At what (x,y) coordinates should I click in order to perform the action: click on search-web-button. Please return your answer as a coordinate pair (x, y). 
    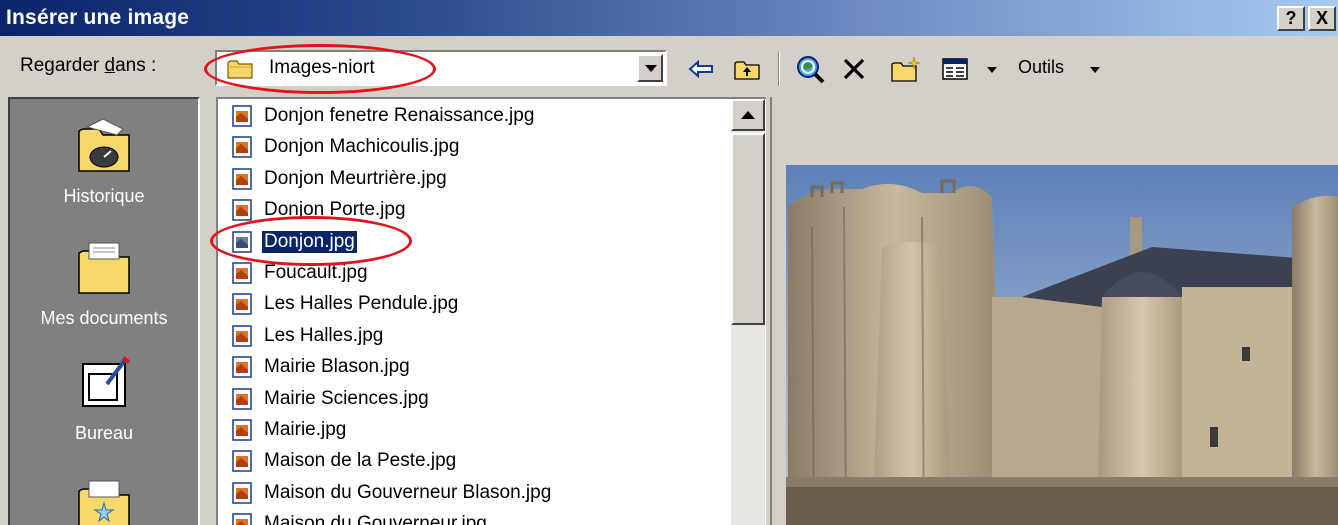
    Looking at the image, I should click on (810, 69).